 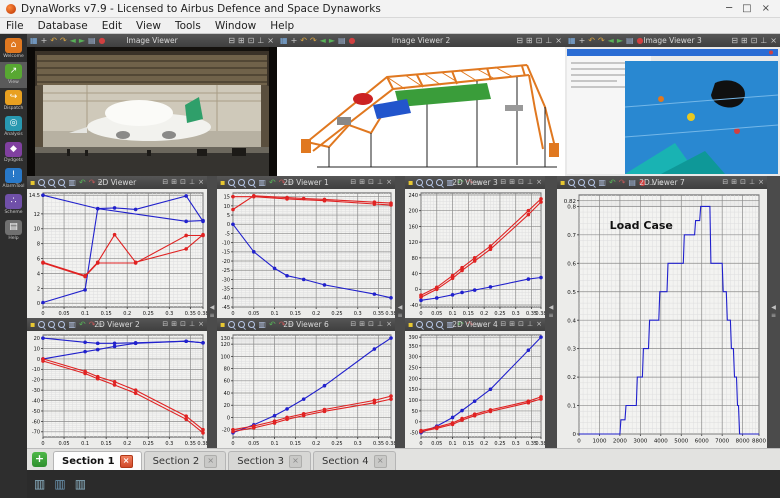 I want to click on tab-section-3: Section 3 ×, so click(x=269, y=460).